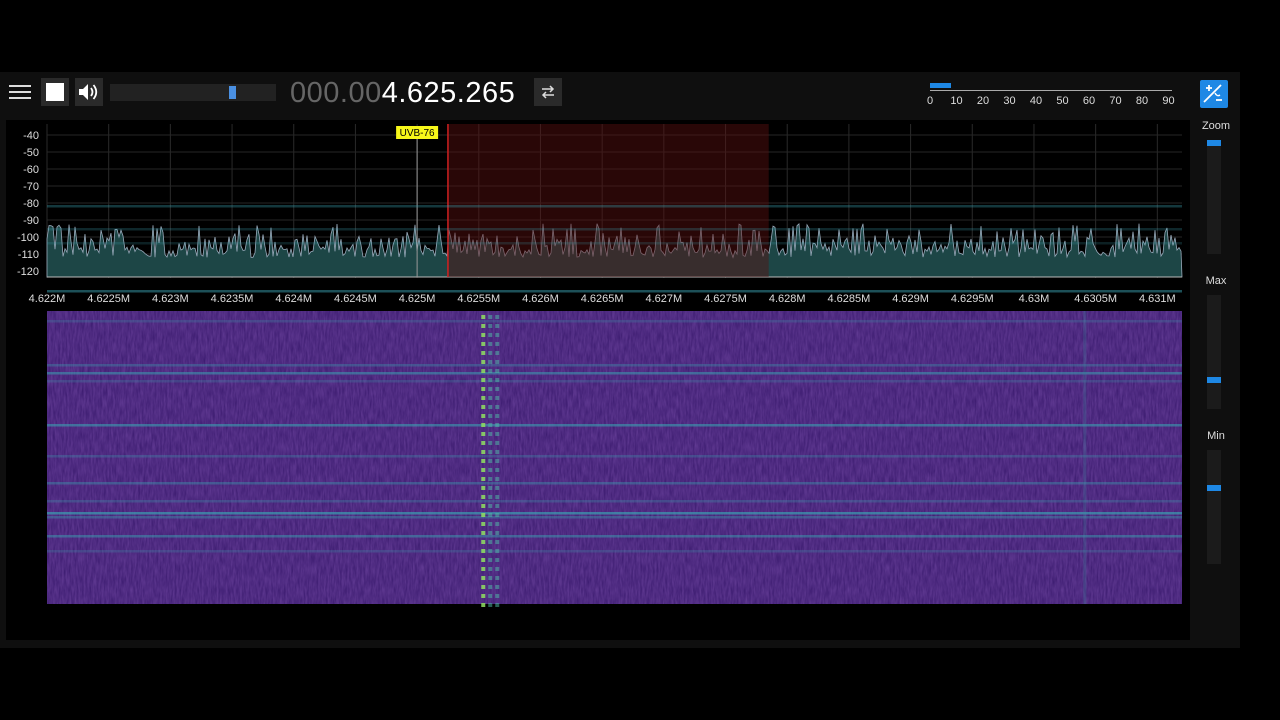 The width and height of the screenshot is (1280, 720). I want to click on volume-slider-thumb, so click(233, 92).